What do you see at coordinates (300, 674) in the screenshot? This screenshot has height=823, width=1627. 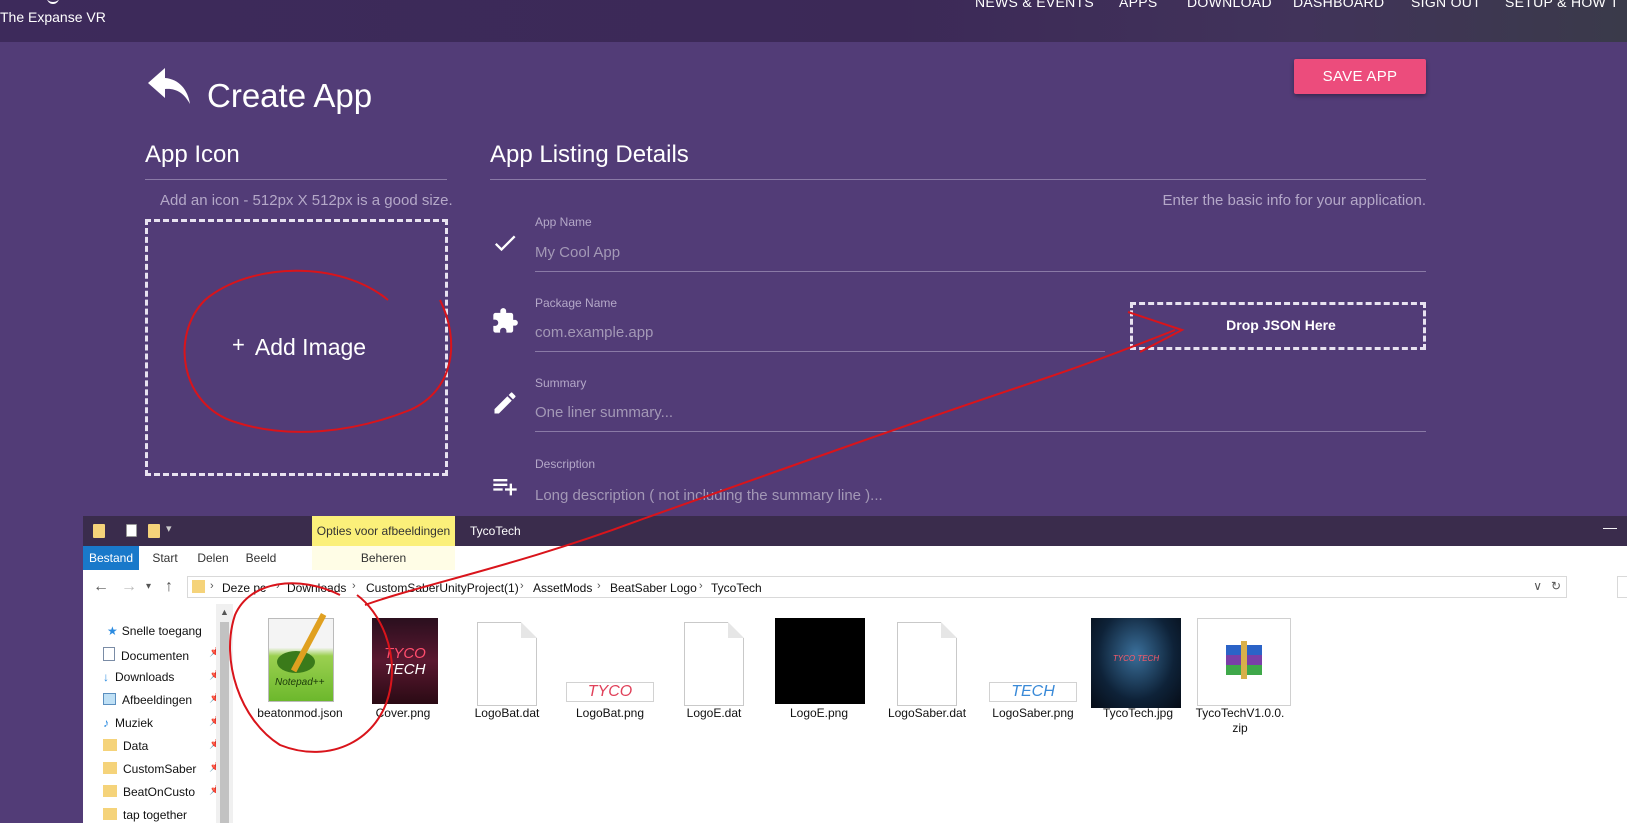 I see `file-item: Notepad++ beatonmod.json` at bounding box center [300, 674].